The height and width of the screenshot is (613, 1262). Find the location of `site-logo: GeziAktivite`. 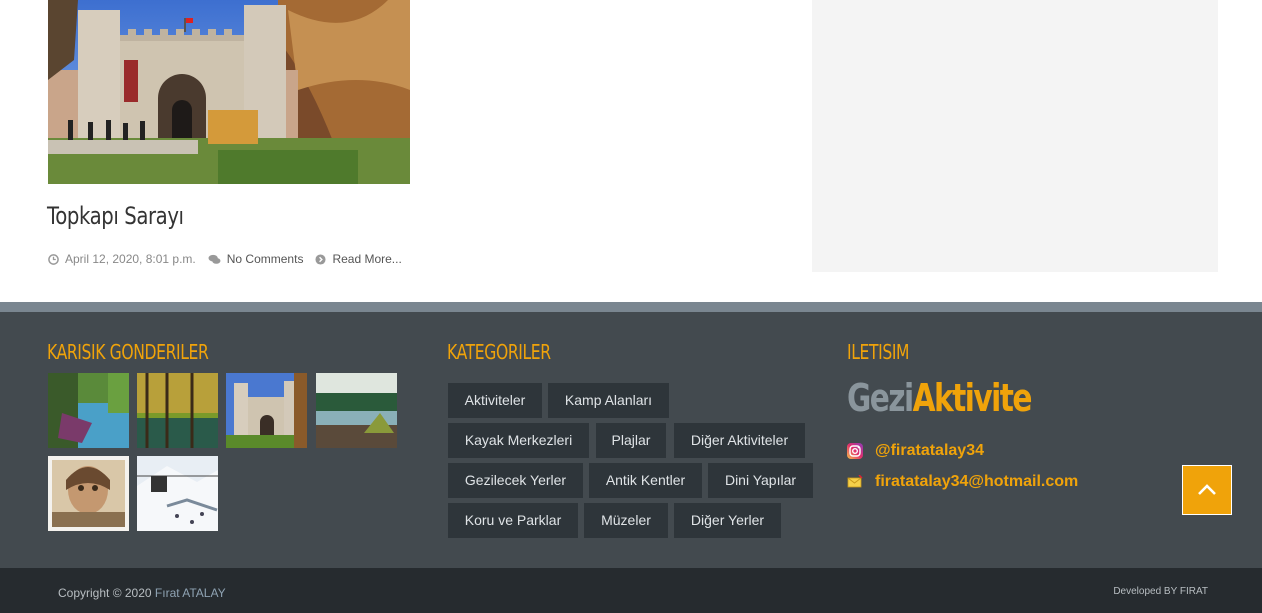

site-logo: GeziAktivite is located at coordinates (940, 398).